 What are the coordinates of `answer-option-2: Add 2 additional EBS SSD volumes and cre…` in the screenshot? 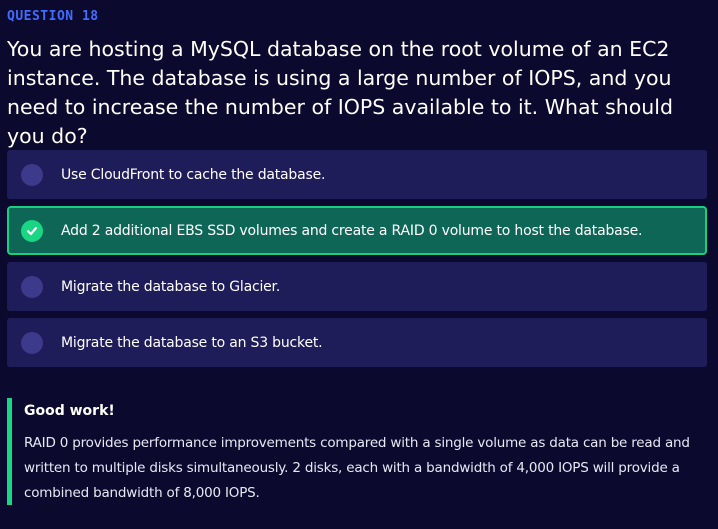 It's located at (357, 230).